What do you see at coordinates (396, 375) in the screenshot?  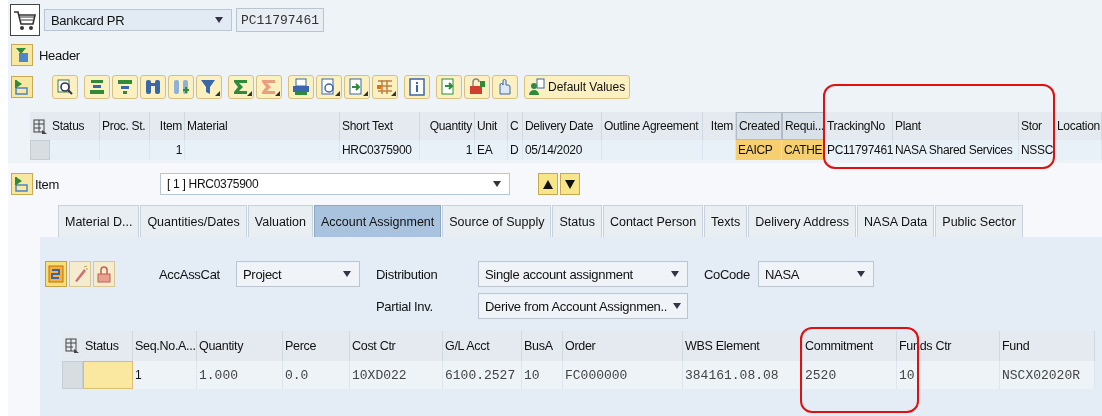 I see `table-cell: 10XD022` at bounding box center [396, 375].